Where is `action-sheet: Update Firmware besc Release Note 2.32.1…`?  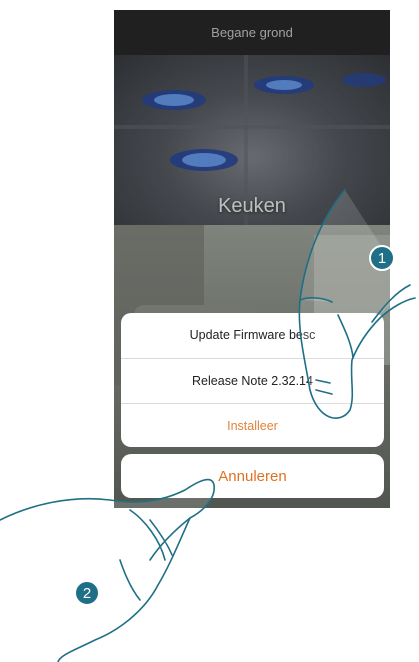
action-sheet: Update Firmware besc Release Note 2.32.1… is located at coordinates (252, 380).